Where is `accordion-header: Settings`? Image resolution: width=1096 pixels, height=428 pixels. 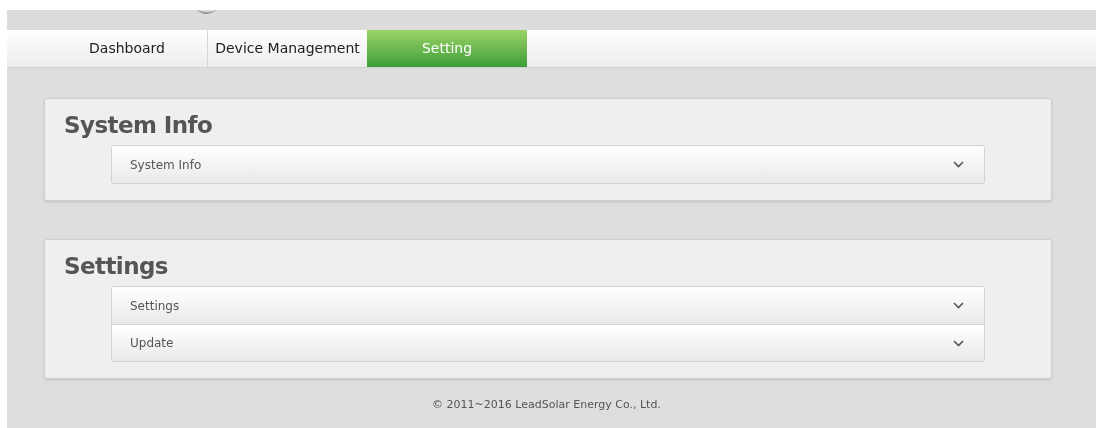 accordion-header: Settings is located at coordinates (548, 305).